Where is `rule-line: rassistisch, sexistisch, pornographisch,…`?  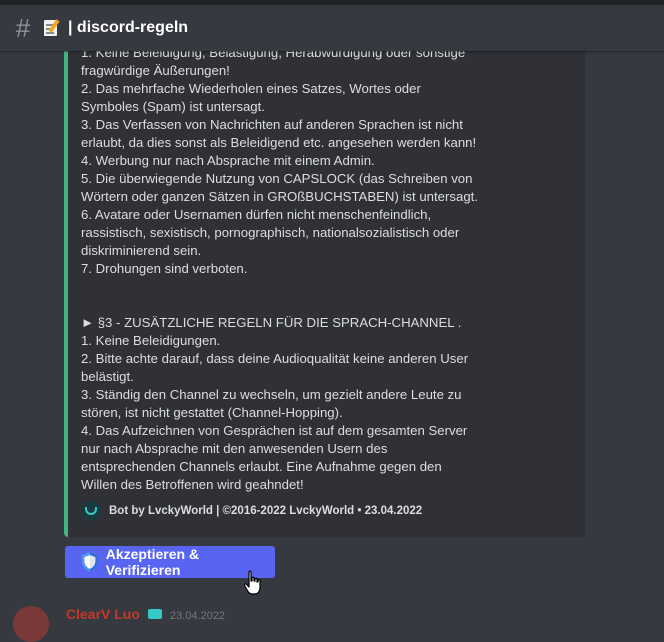 rule-line: rassistisch, sexistisch, pornographisch,… is located at coordinates (270, 232).